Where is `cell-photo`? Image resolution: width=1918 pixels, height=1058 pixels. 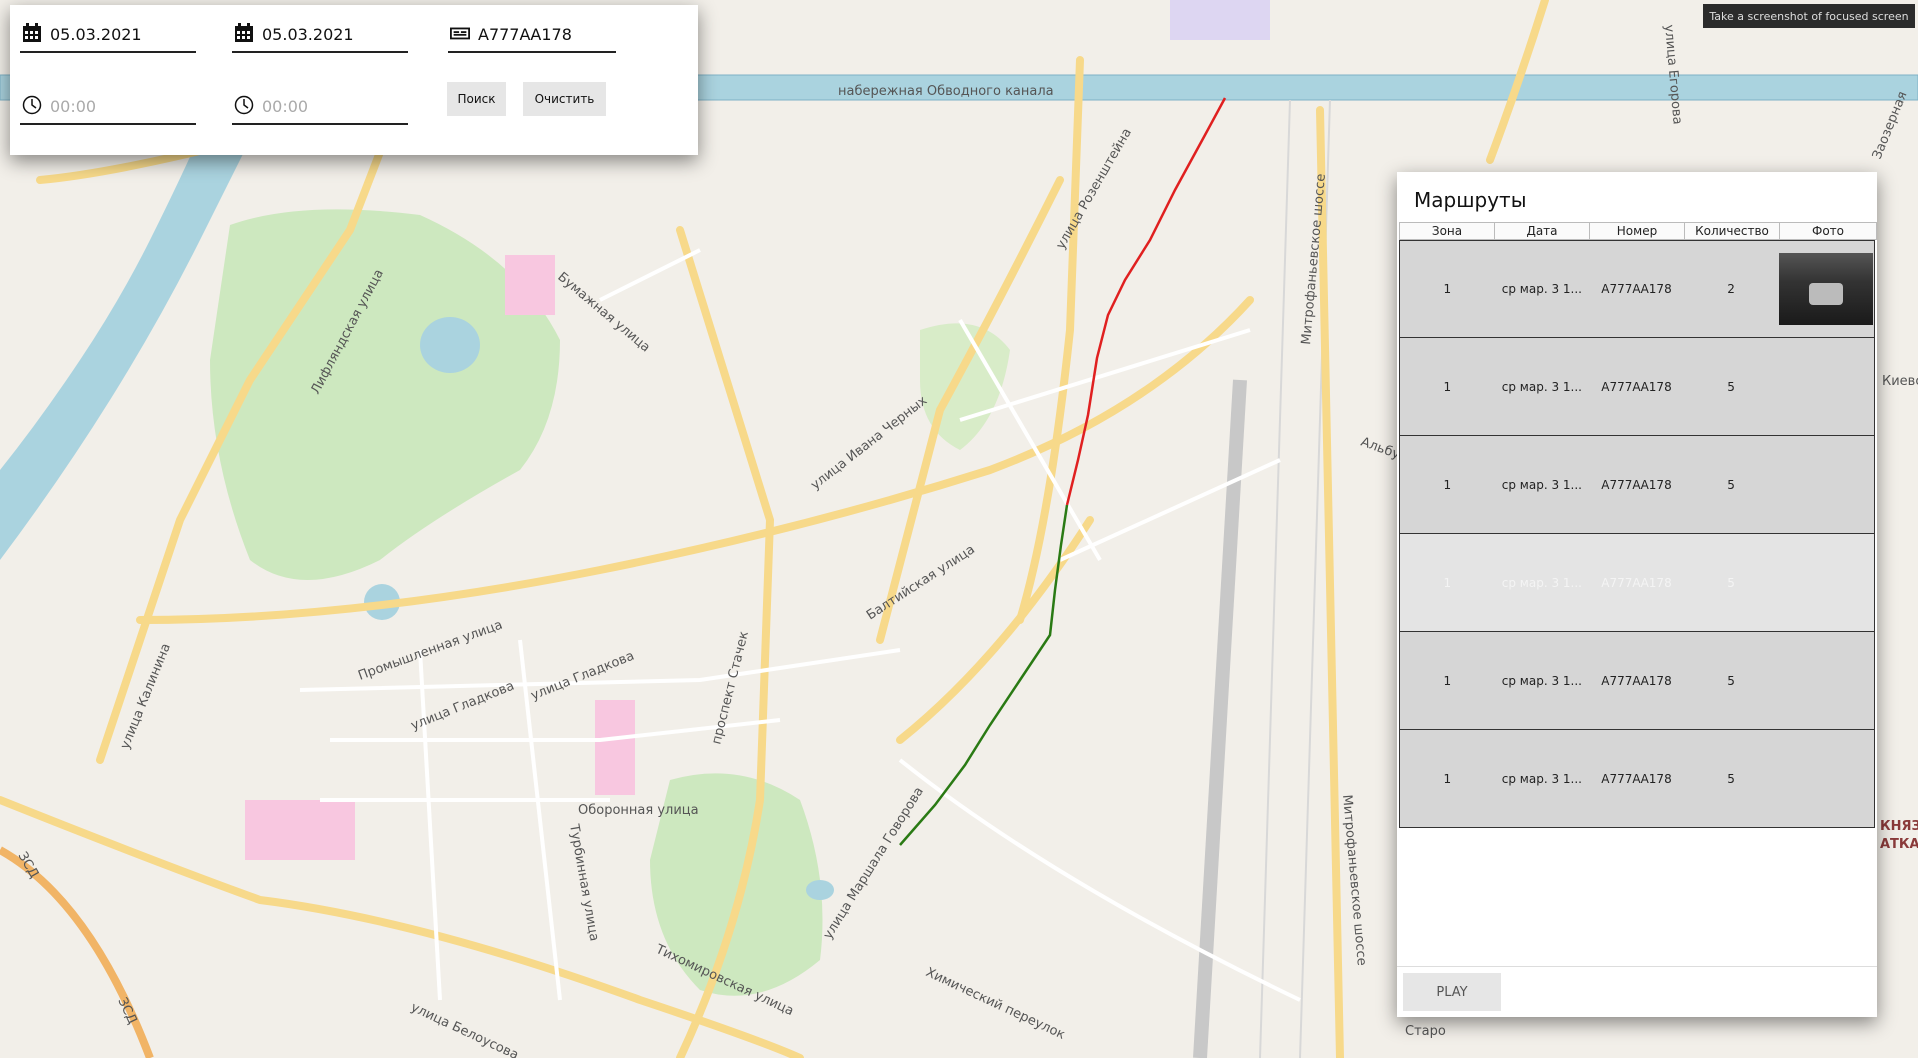 cell-photo is located at coordinates (1826, 289).